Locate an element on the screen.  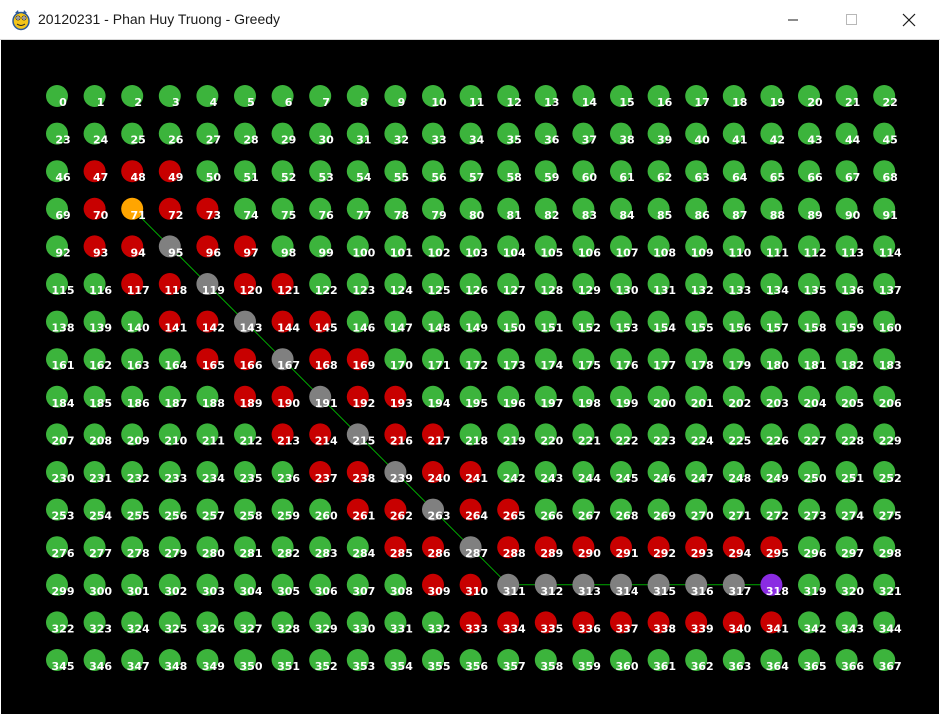
node-open: 365 is located at coordinates (812, 661).